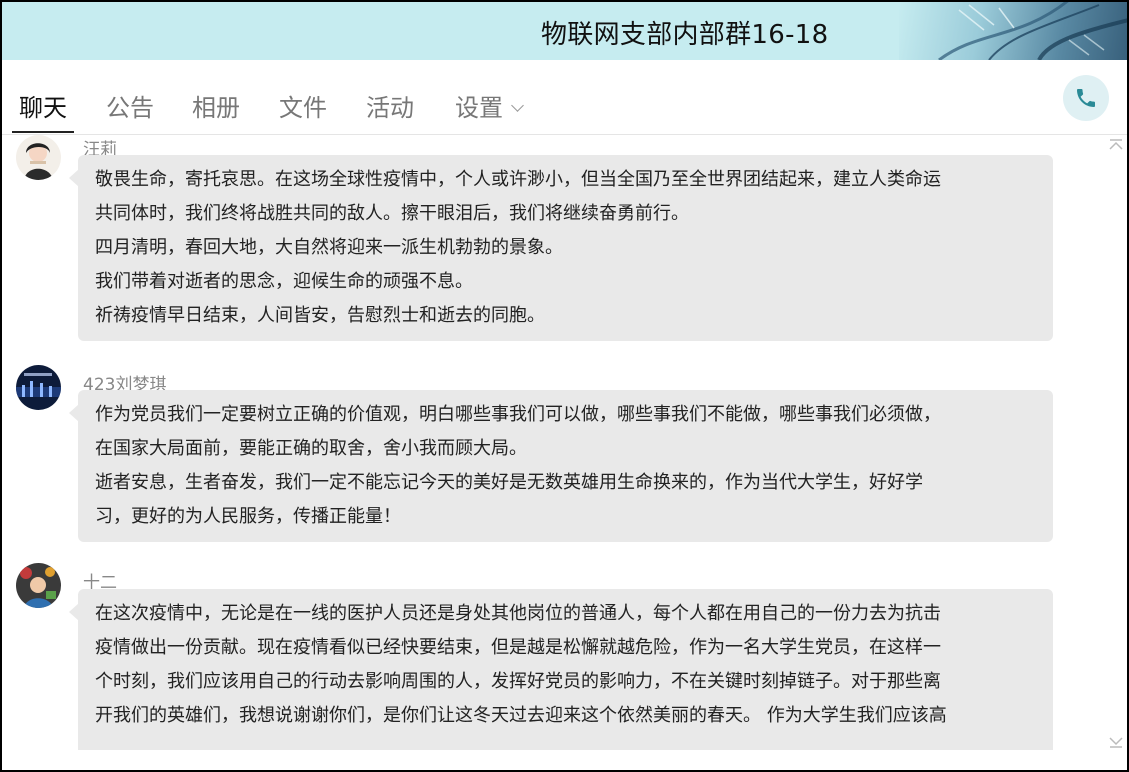 The width and height of the screenshot is (1129, 772). I want to click on tab-settings: 设置, so click(489, 105).